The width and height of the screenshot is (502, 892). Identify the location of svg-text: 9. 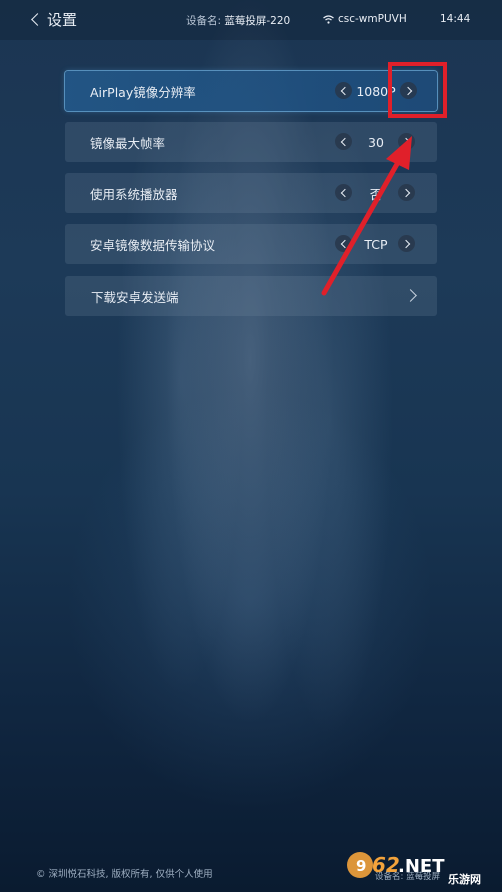
(361, 866).